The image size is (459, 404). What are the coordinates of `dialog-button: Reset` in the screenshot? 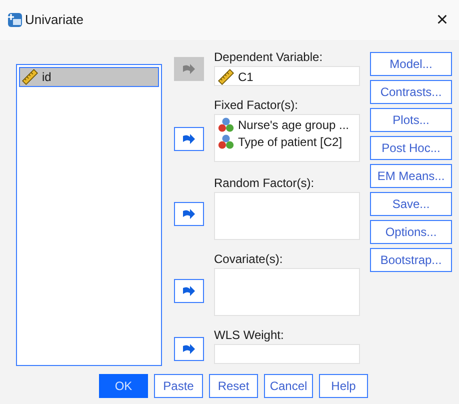 It's located at (233, 386).